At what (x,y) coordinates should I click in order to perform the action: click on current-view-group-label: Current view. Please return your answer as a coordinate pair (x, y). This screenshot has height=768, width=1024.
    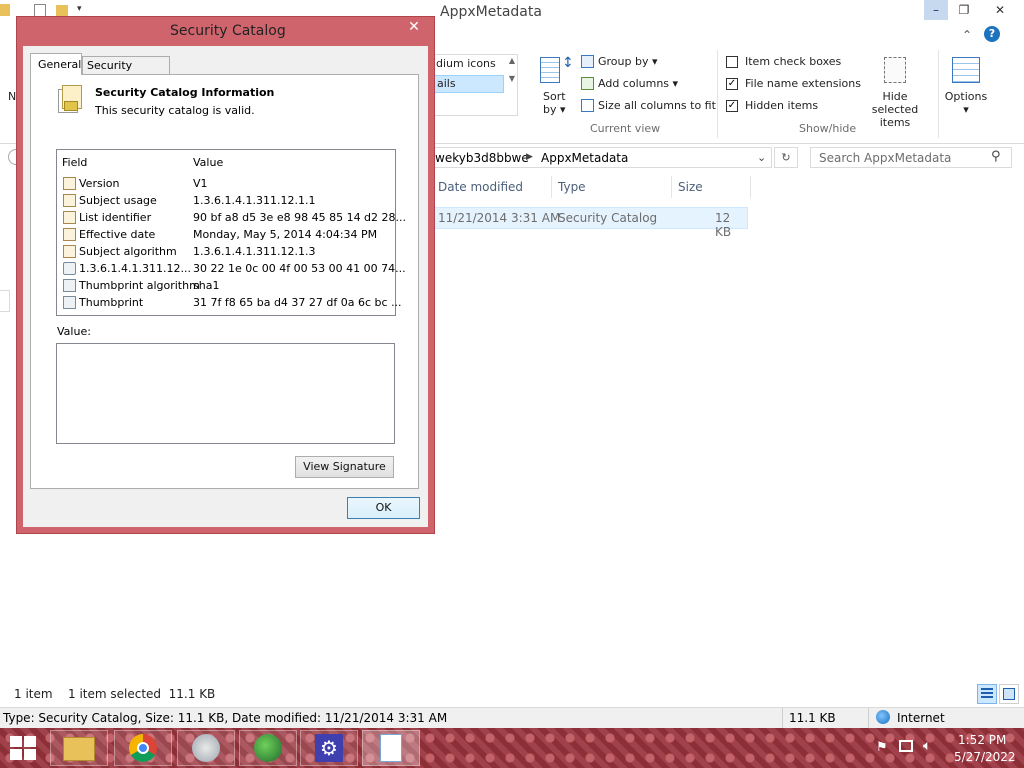
    Looking at the image, I should click on (625, 128).